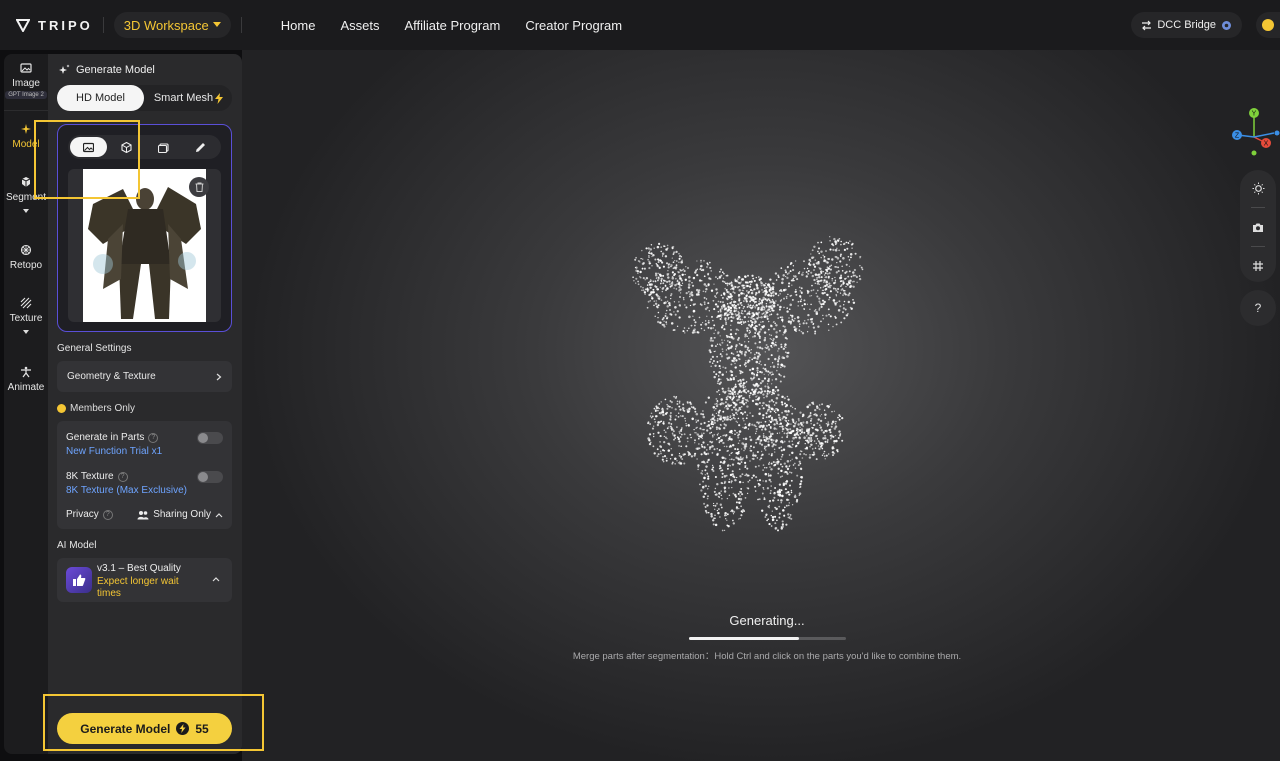  Describe the element at coordinates (210, 477) in the screenshot. I see `texture-8k-toggle` at that location.